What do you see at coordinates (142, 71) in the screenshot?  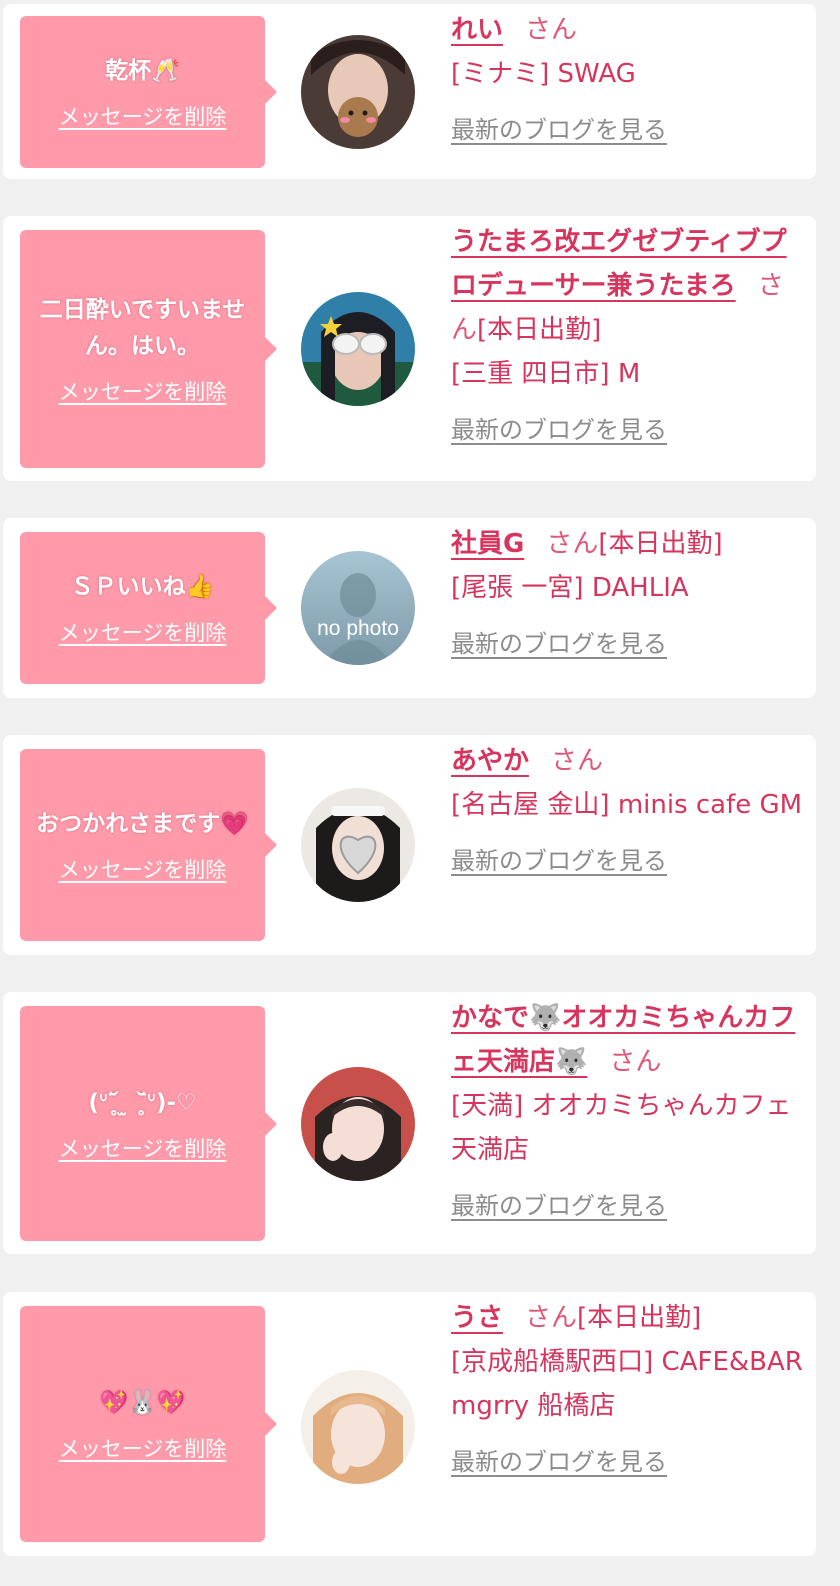 I see `message-text: 乾杯🥂` at bounding box center [142, 71].